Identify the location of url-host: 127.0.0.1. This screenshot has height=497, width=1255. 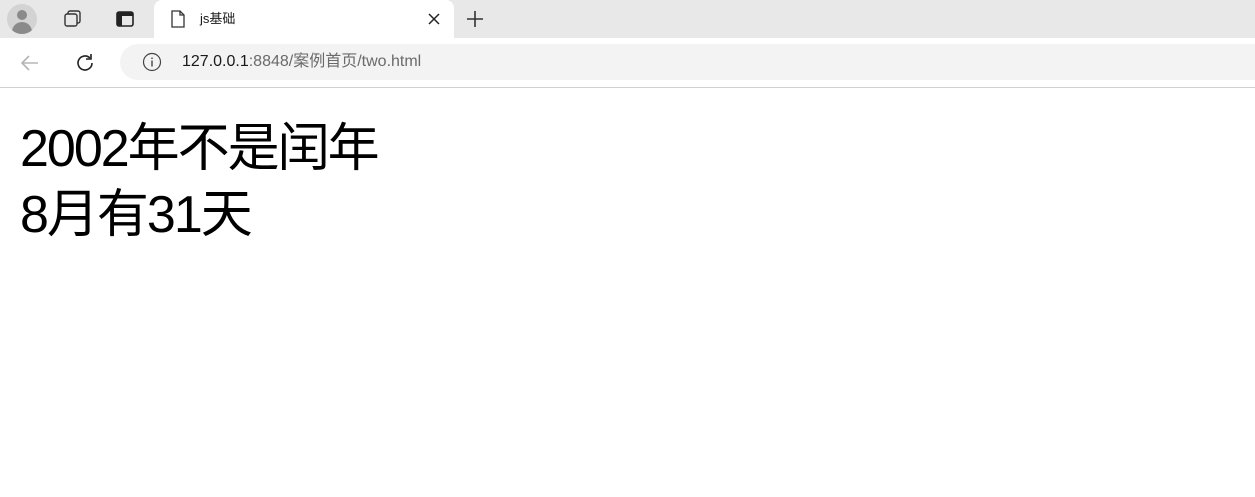
(215, 61).